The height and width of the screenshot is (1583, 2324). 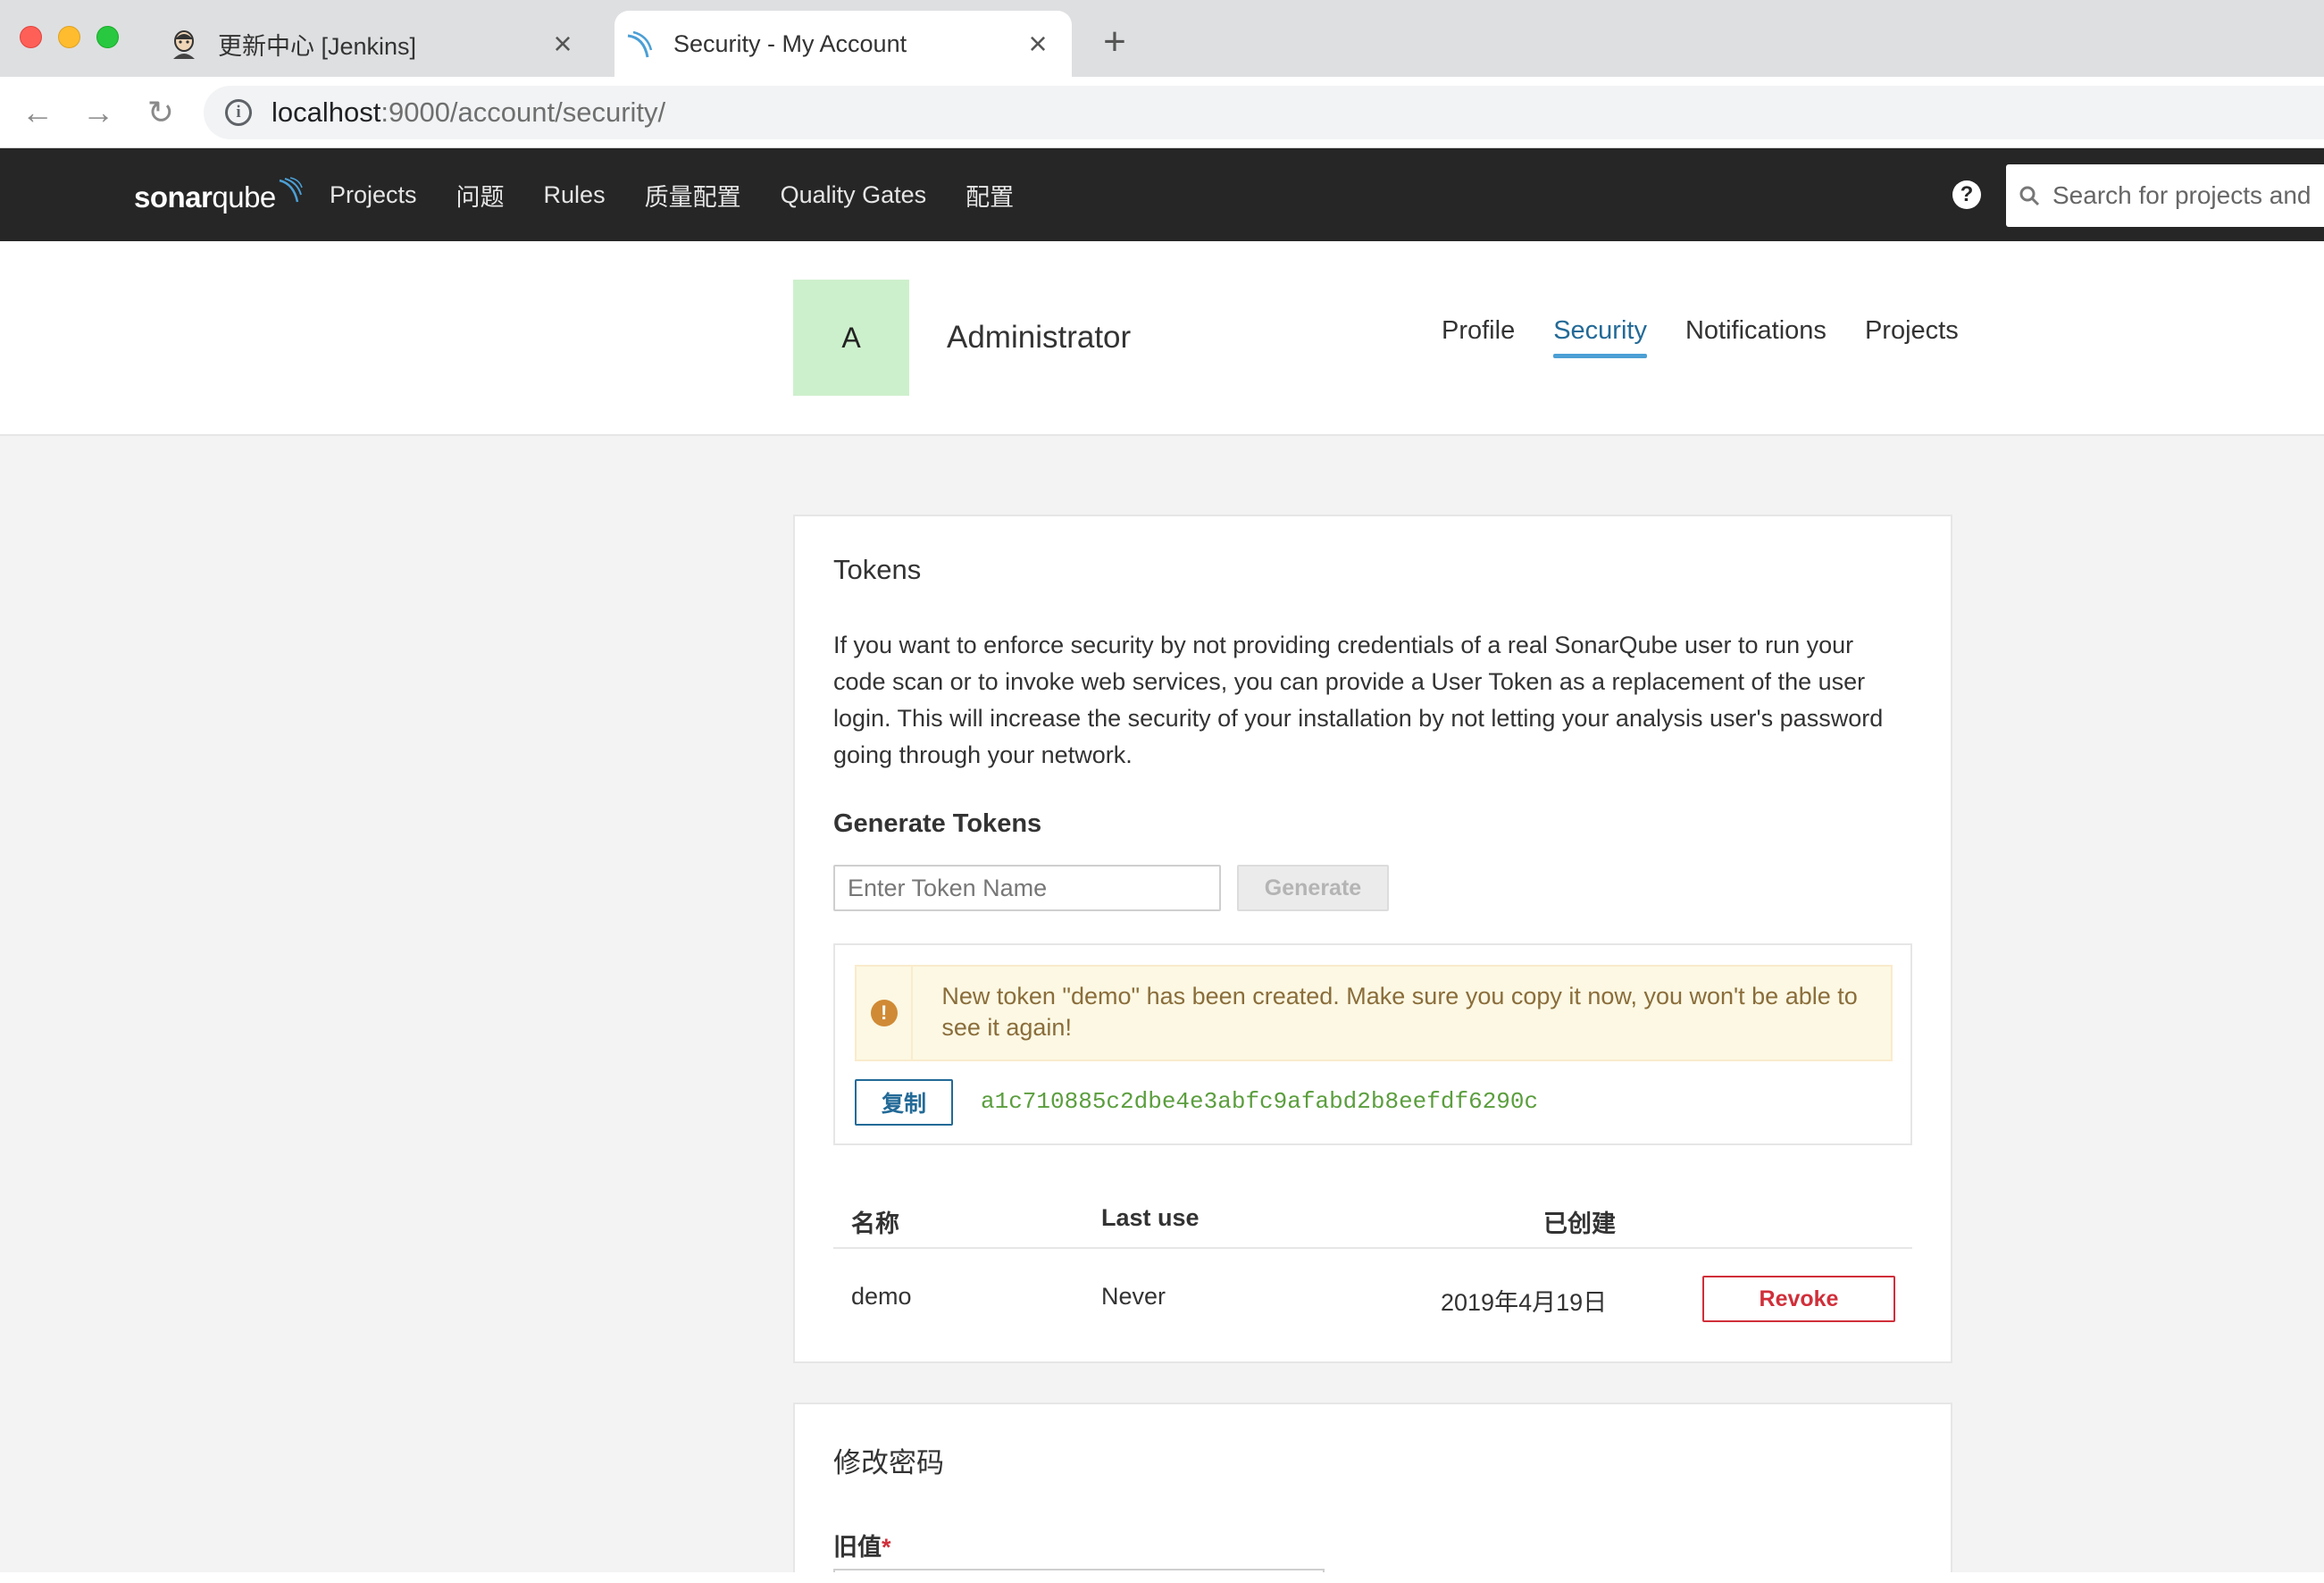 What do you see at coordinates (639, 44) in the screenshot?
I see `sonarqube-icon` at bounding box center [639, 44].